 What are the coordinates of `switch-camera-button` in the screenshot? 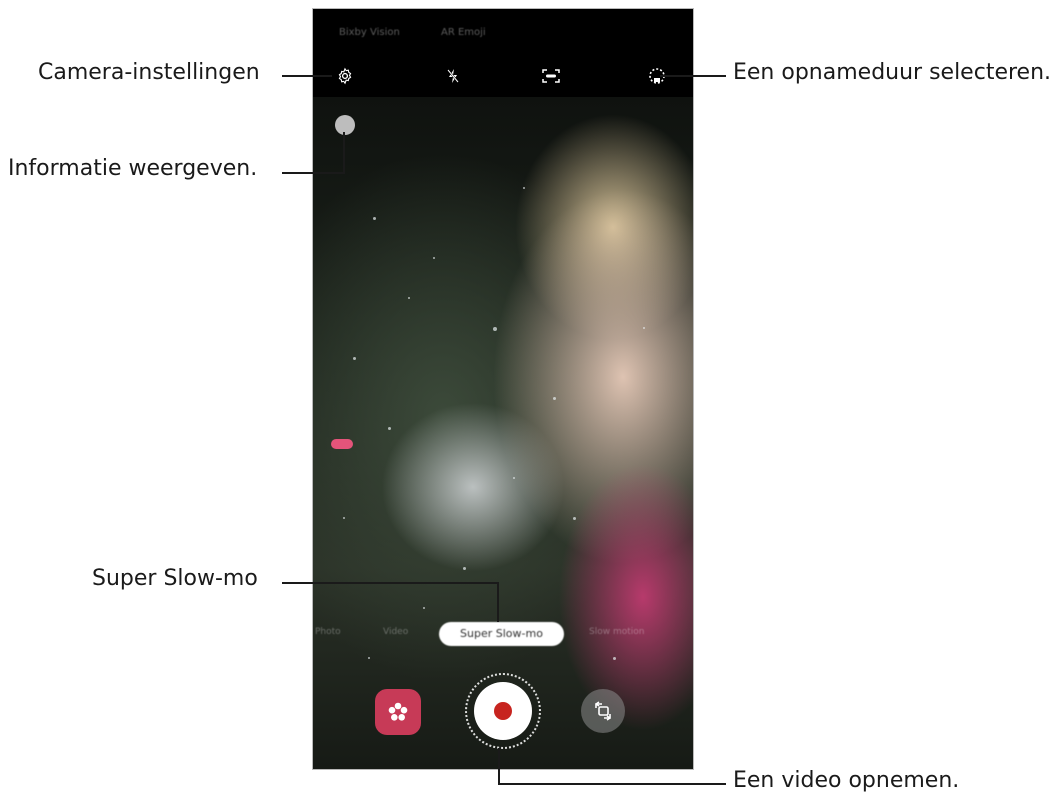 It's located at (603, 711).